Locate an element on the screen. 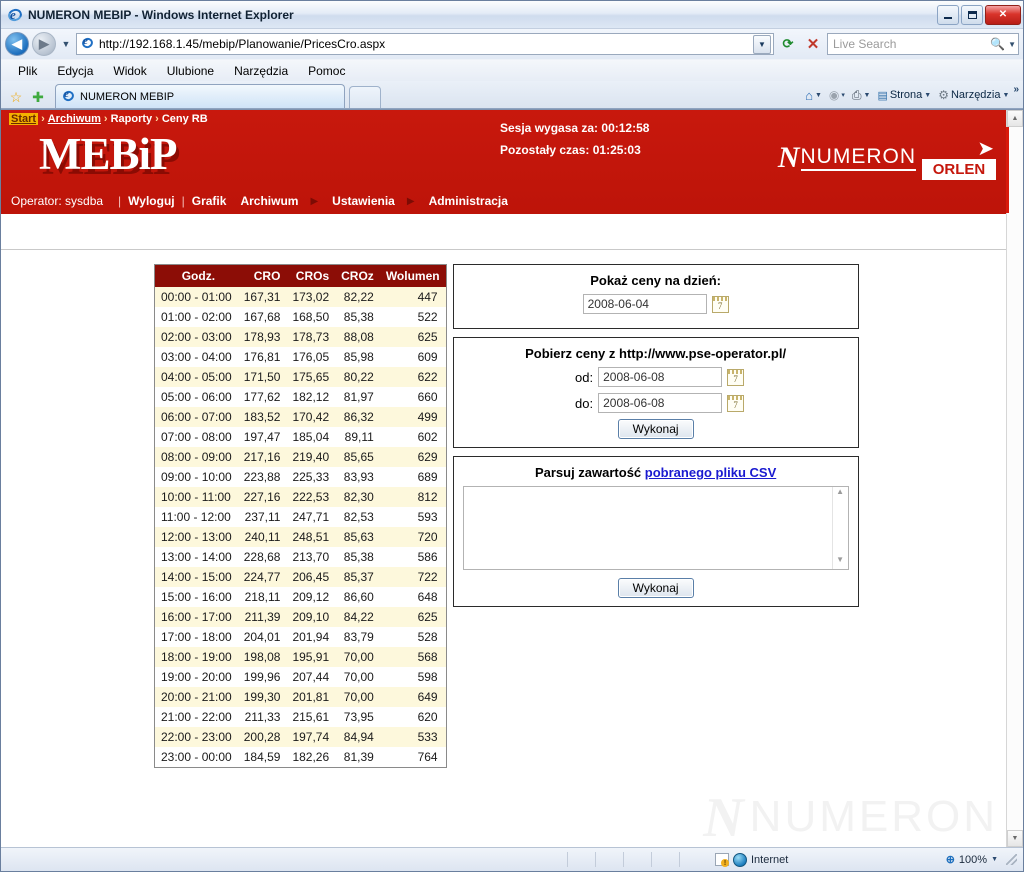  cell-cro: 240,11 is located at coordinates (262, 537).